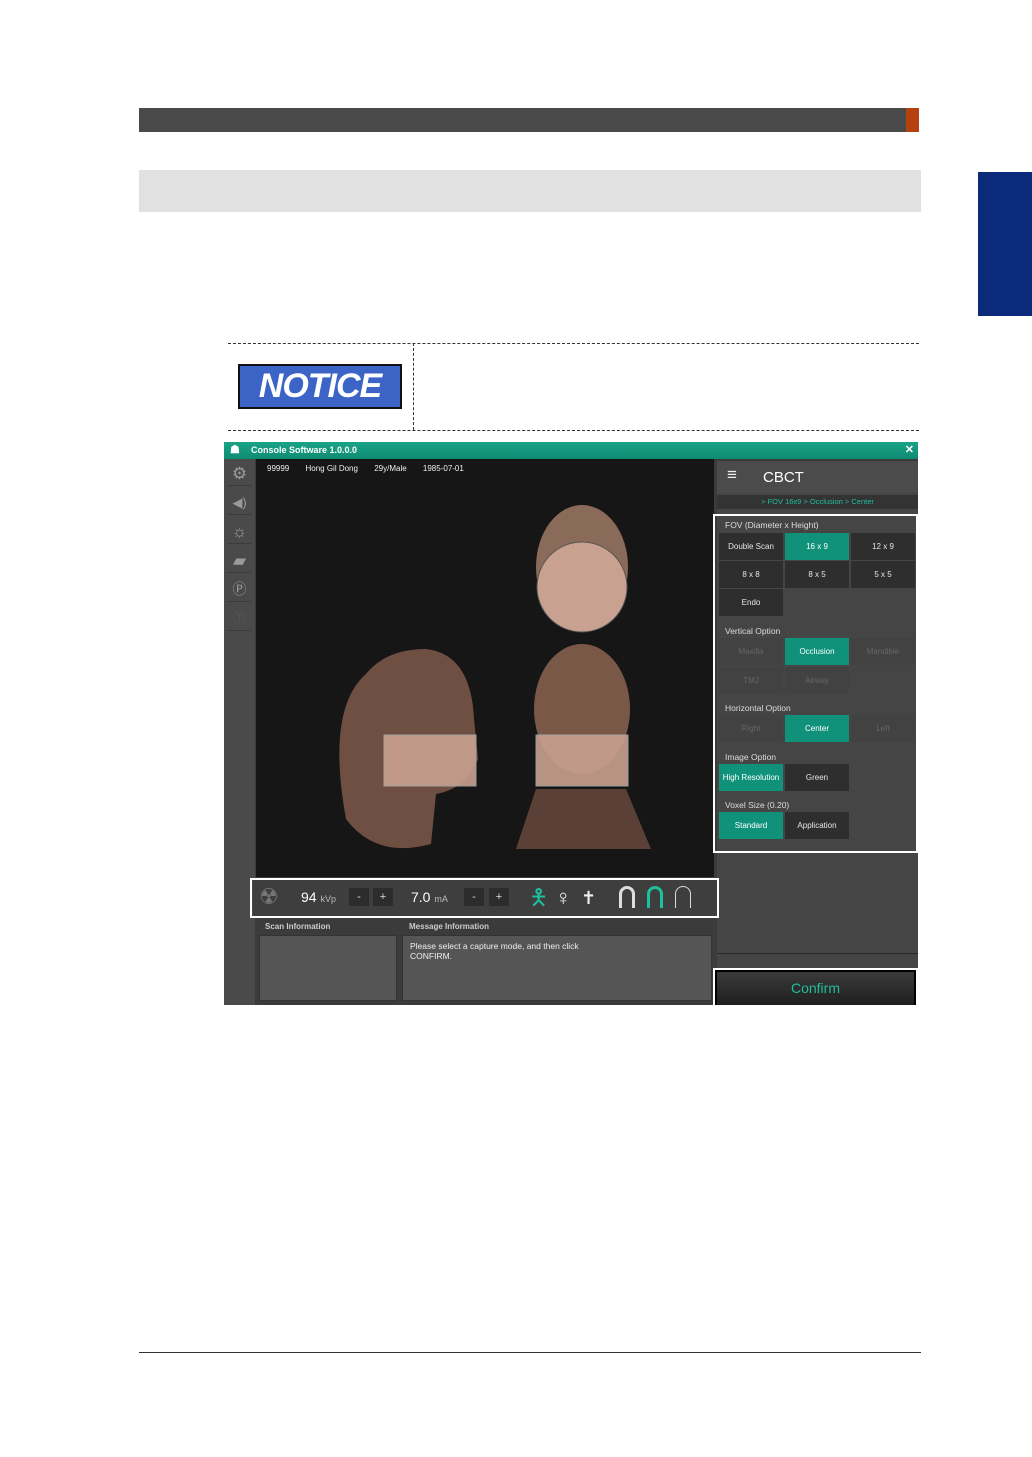  Describe the element at coordinates (883, 546) in the screenshot. I see `fov-12x9: 12 x 9` at that location.